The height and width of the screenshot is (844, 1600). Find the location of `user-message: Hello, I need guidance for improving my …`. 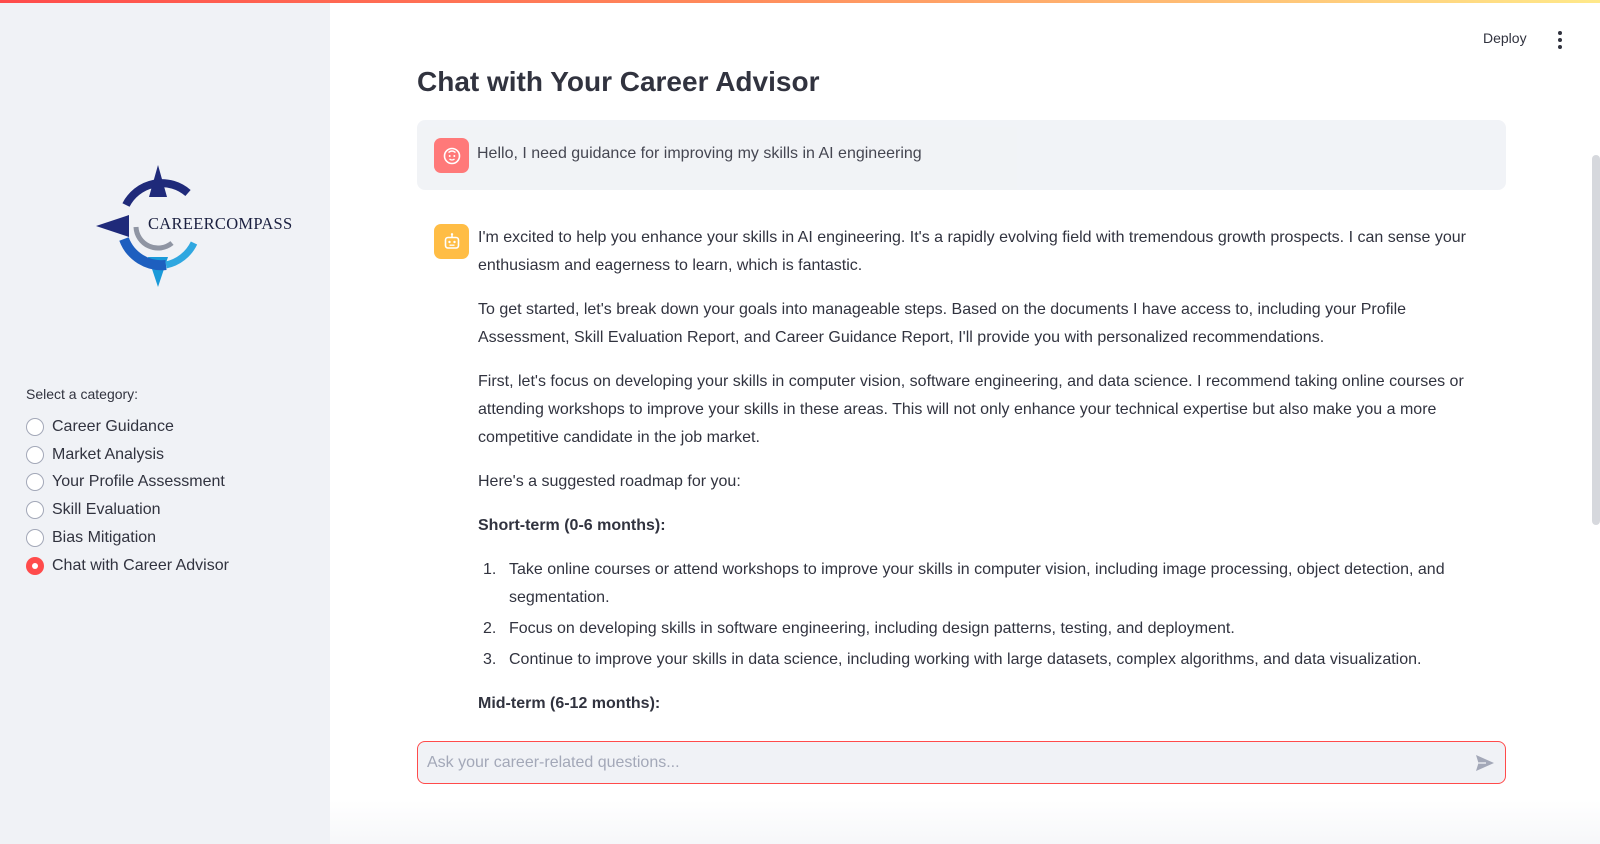

user-message: Hello, I need guidance for improving my … is located at coordinates (961, 155).